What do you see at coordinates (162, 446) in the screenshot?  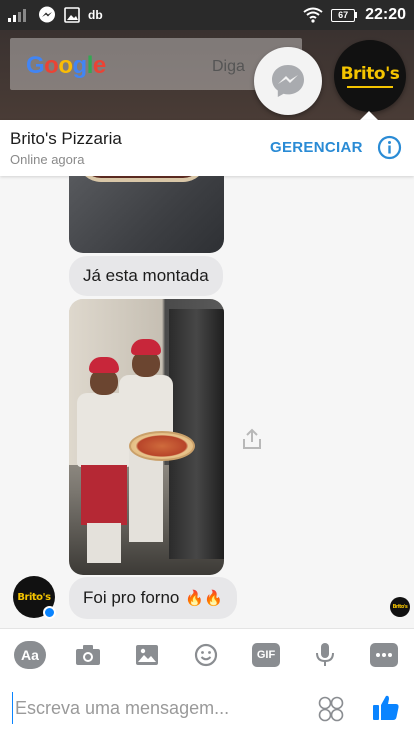 I see `photo-pizza` at bounding box center [162, 446].